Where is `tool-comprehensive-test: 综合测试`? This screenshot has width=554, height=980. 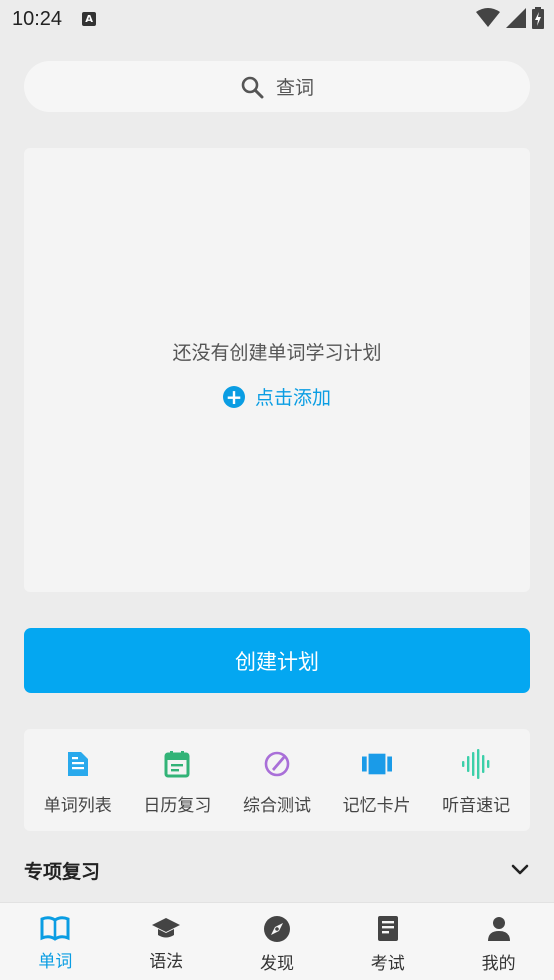
tool-comprehensive-test: 综合测试 is located at coordinates (277, 780).